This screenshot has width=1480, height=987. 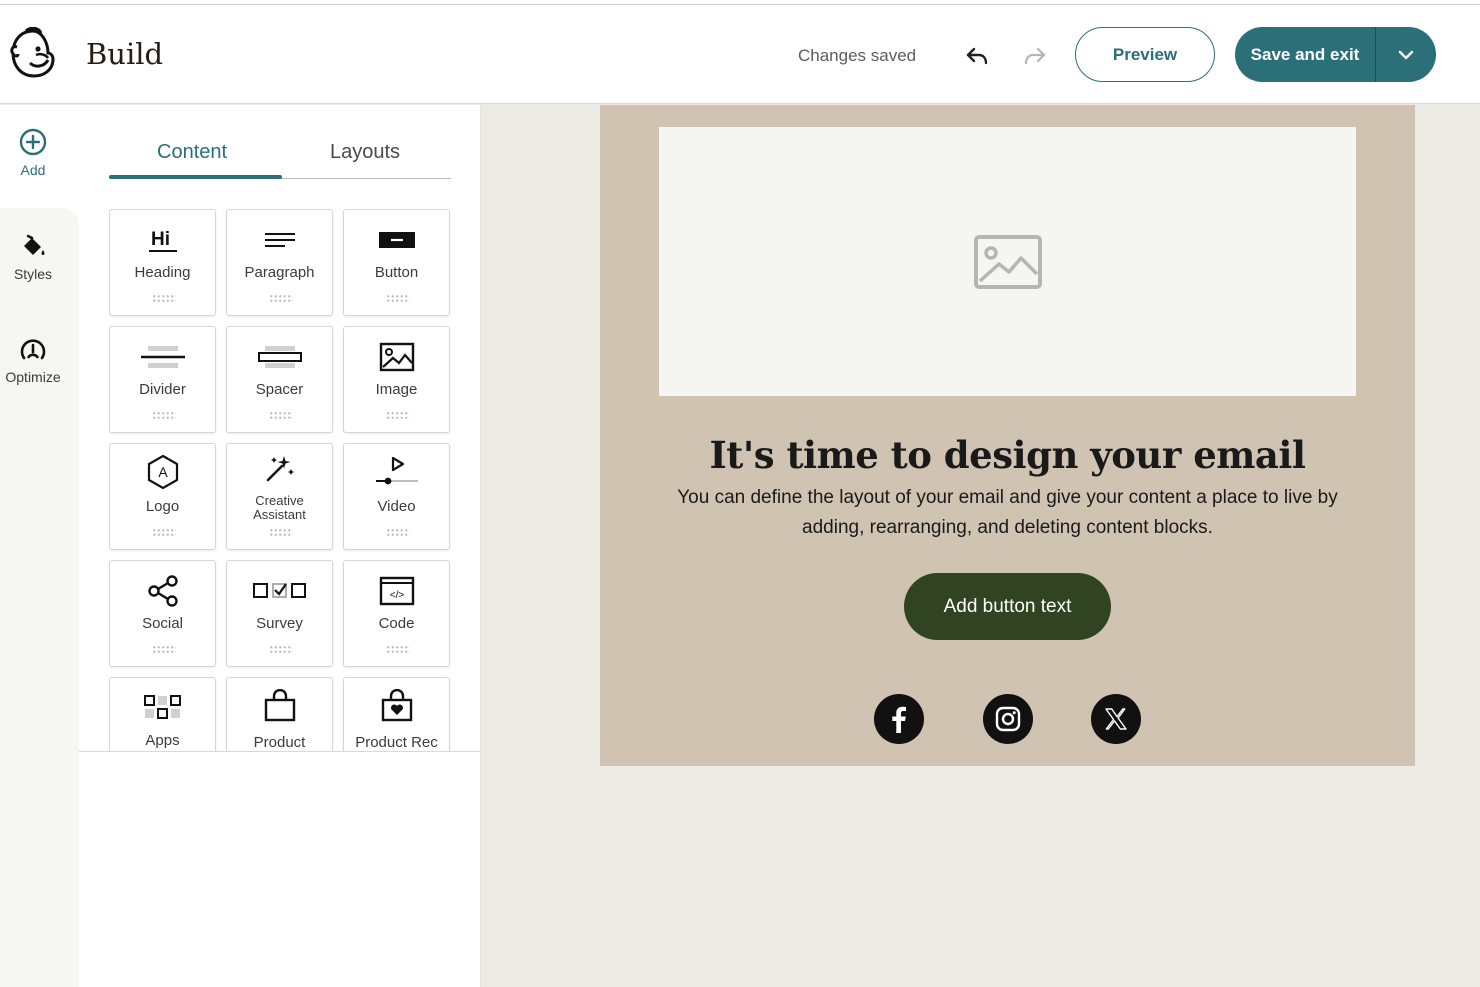 I want to click on block-label: Product, so click(x=279, y=742).